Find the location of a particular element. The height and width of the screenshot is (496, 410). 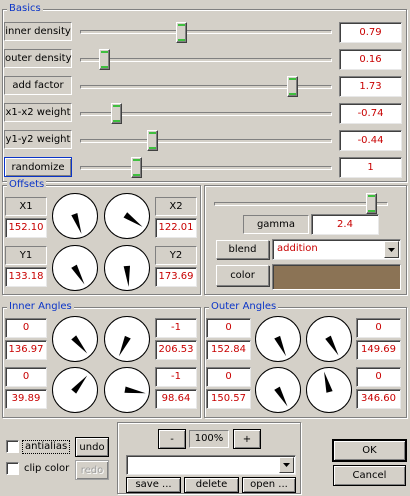

y1-y2-weight-value: -0.44 is located at coordinates (370, 140).